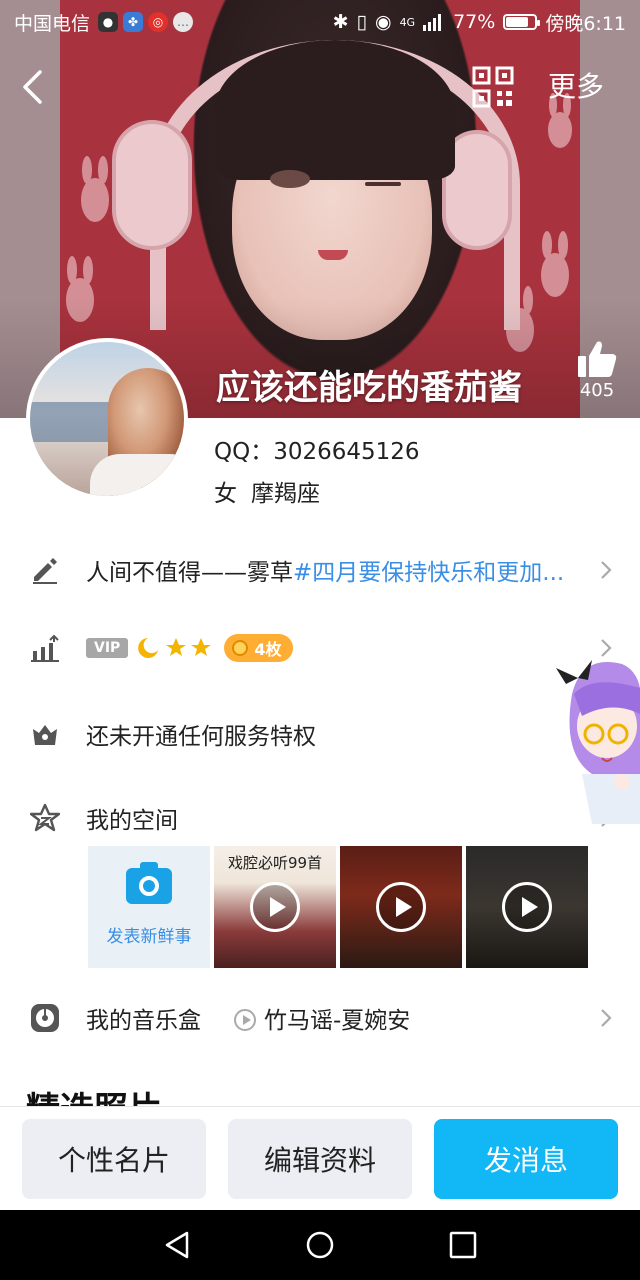 Image resolution: width=640 pixels, height=1280 pixels. What do you see at coordinates (335, 110) in the screenshot?
I see `artwork-bangs` at bounding box center [335, 110].